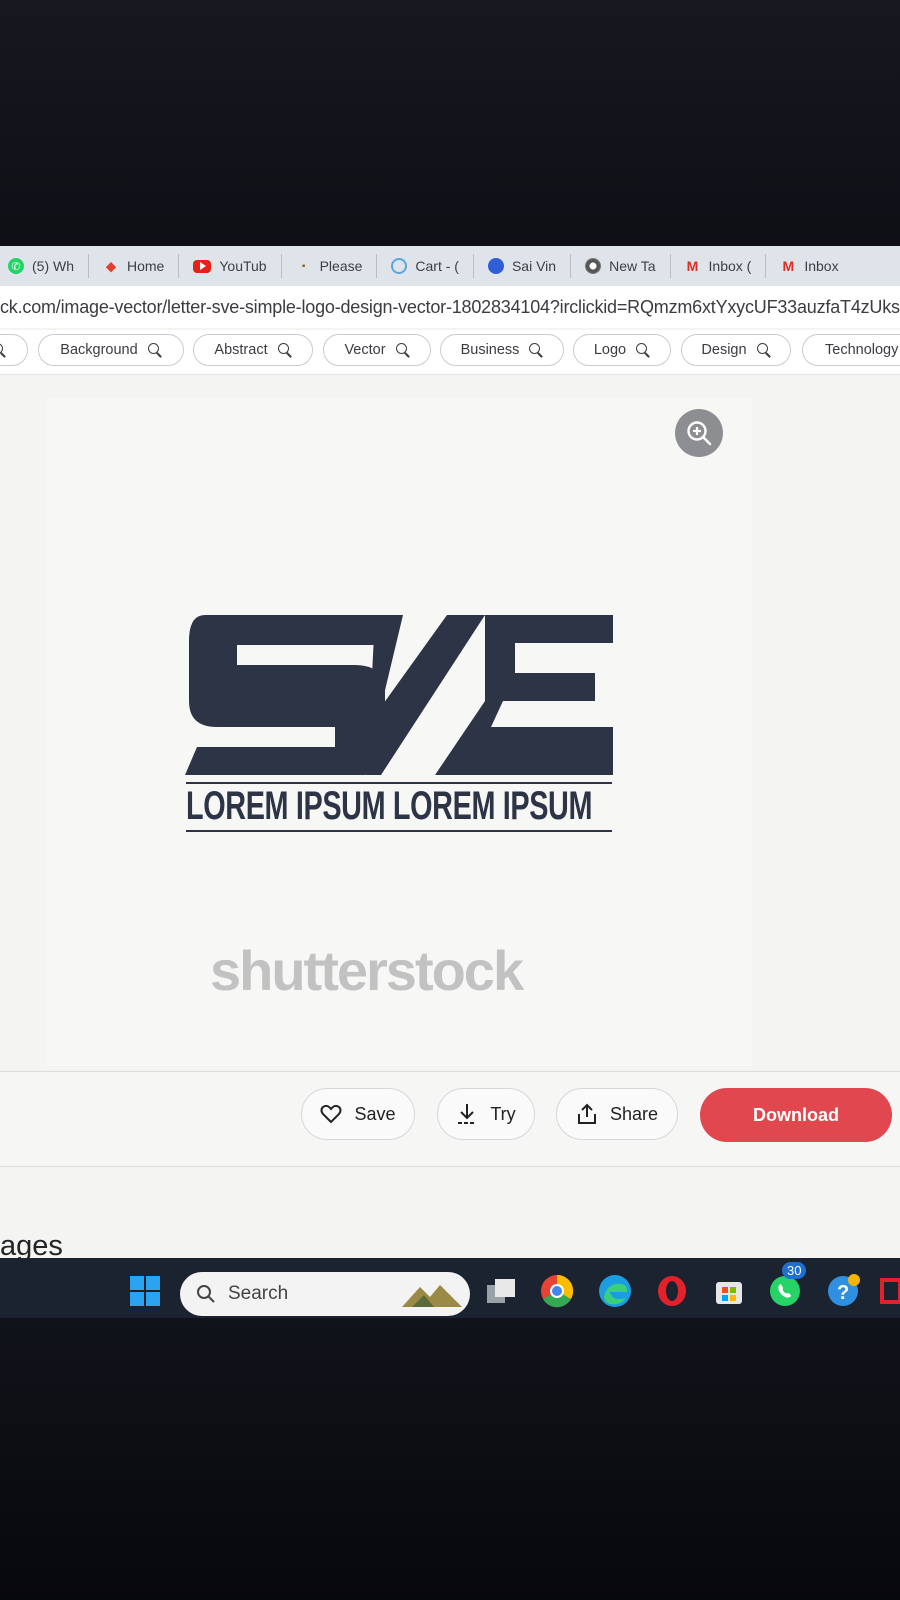 Image resolution: width=900 pixels, height=1600 pixels. I want to click on save-button: Save, so click(358, 1114).